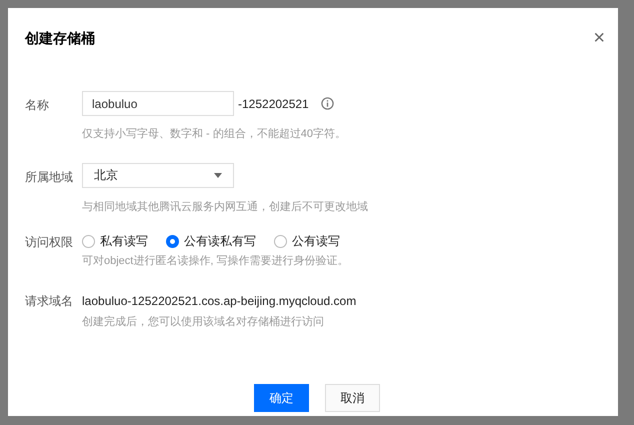  I want to click on radio-option: 公有读写, so click(307, 241).